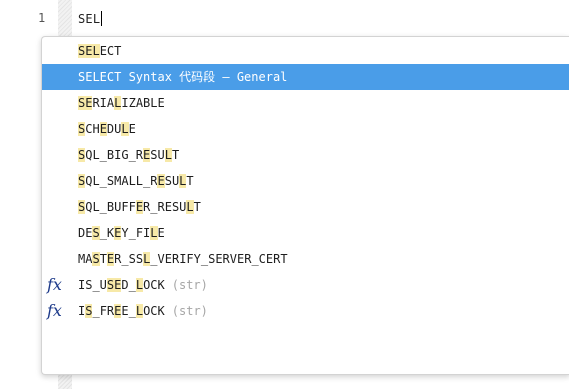 The width and height of the screenshot is (569, 389). What do you see at coordinates (89, 51) in the screenshot?
I see `match-highlight: SEL` at bounding box center [89, 51].